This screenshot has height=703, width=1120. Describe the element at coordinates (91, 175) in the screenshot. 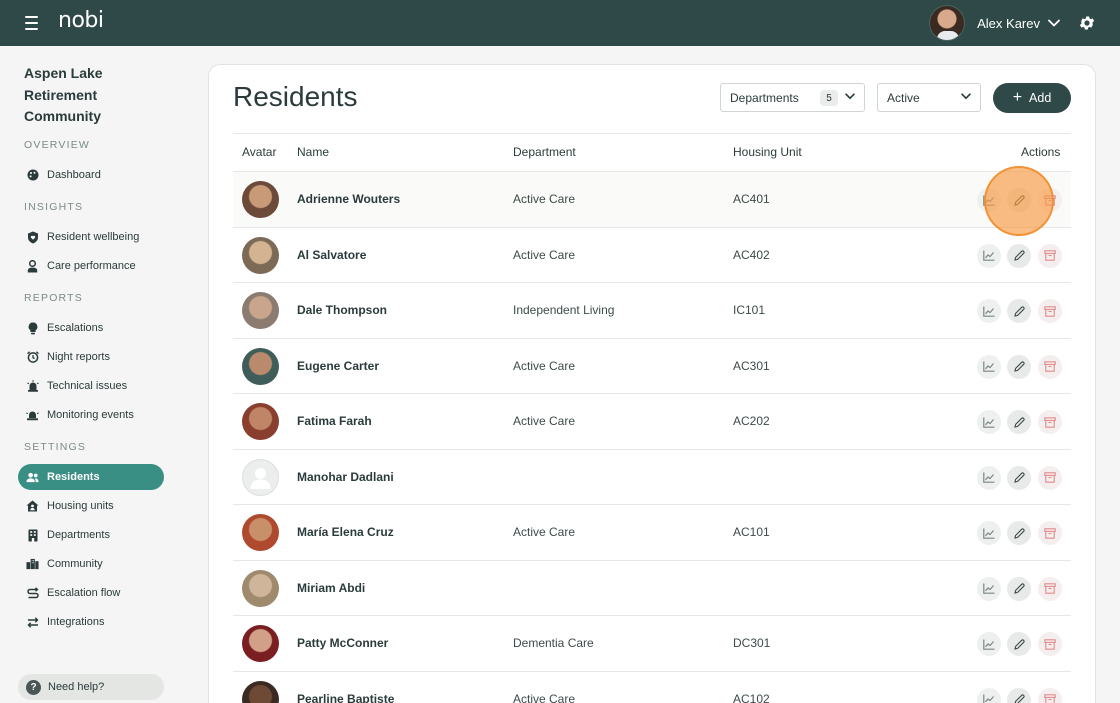

I see `sidebar-item-dashboard: Dashboard` at that location.